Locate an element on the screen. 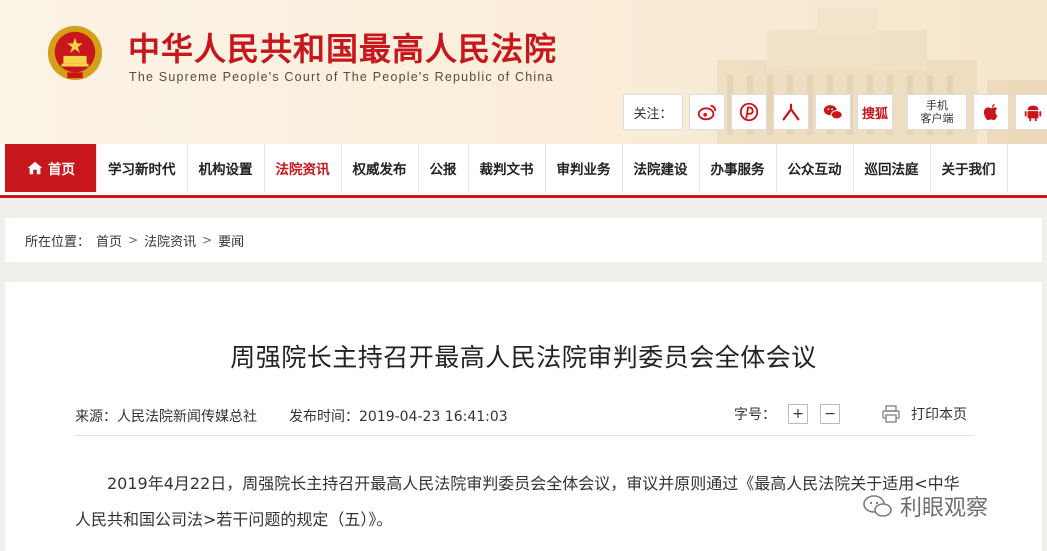 This screenshot has height=551, width=1047. social-bar: 关注： 搜狐 手机 客户端 is located at coordinates (835, 112).